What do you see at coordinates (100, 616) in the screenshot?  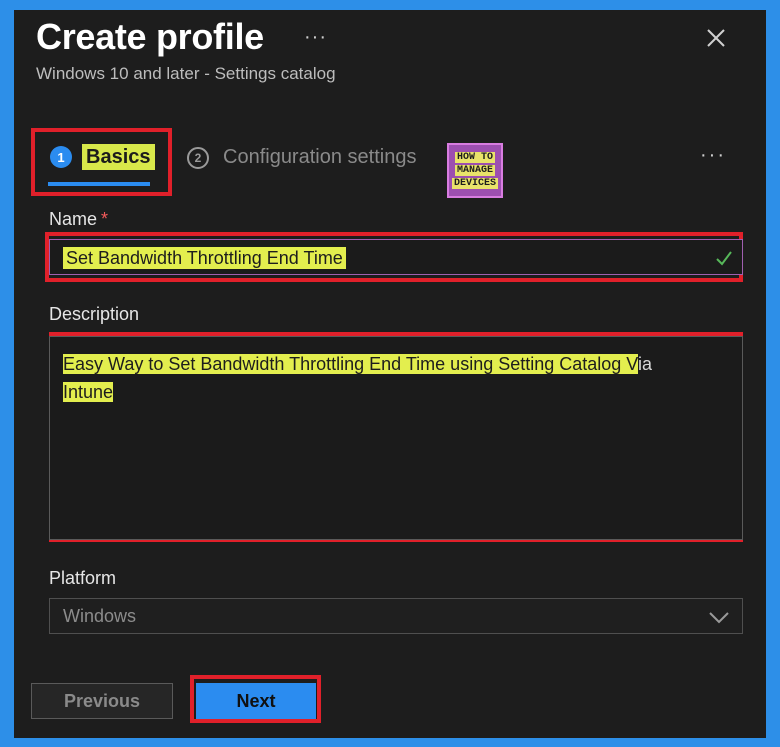 I see `platform-value: Windows` at bounding box center [100, 616].